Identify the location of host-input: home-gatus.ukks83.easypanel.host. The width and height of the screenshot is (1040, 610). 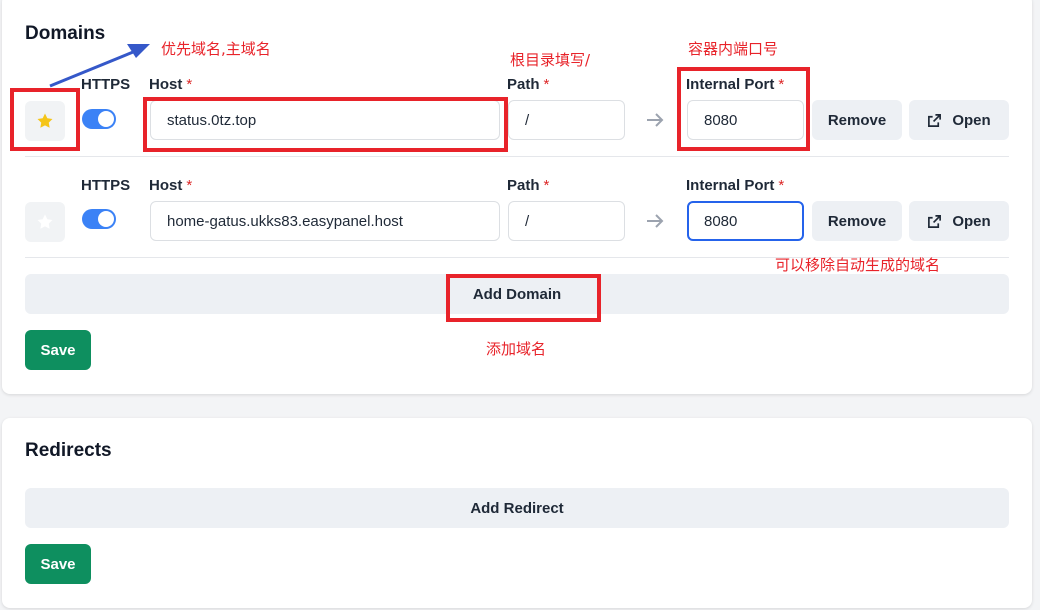
(325, 221).